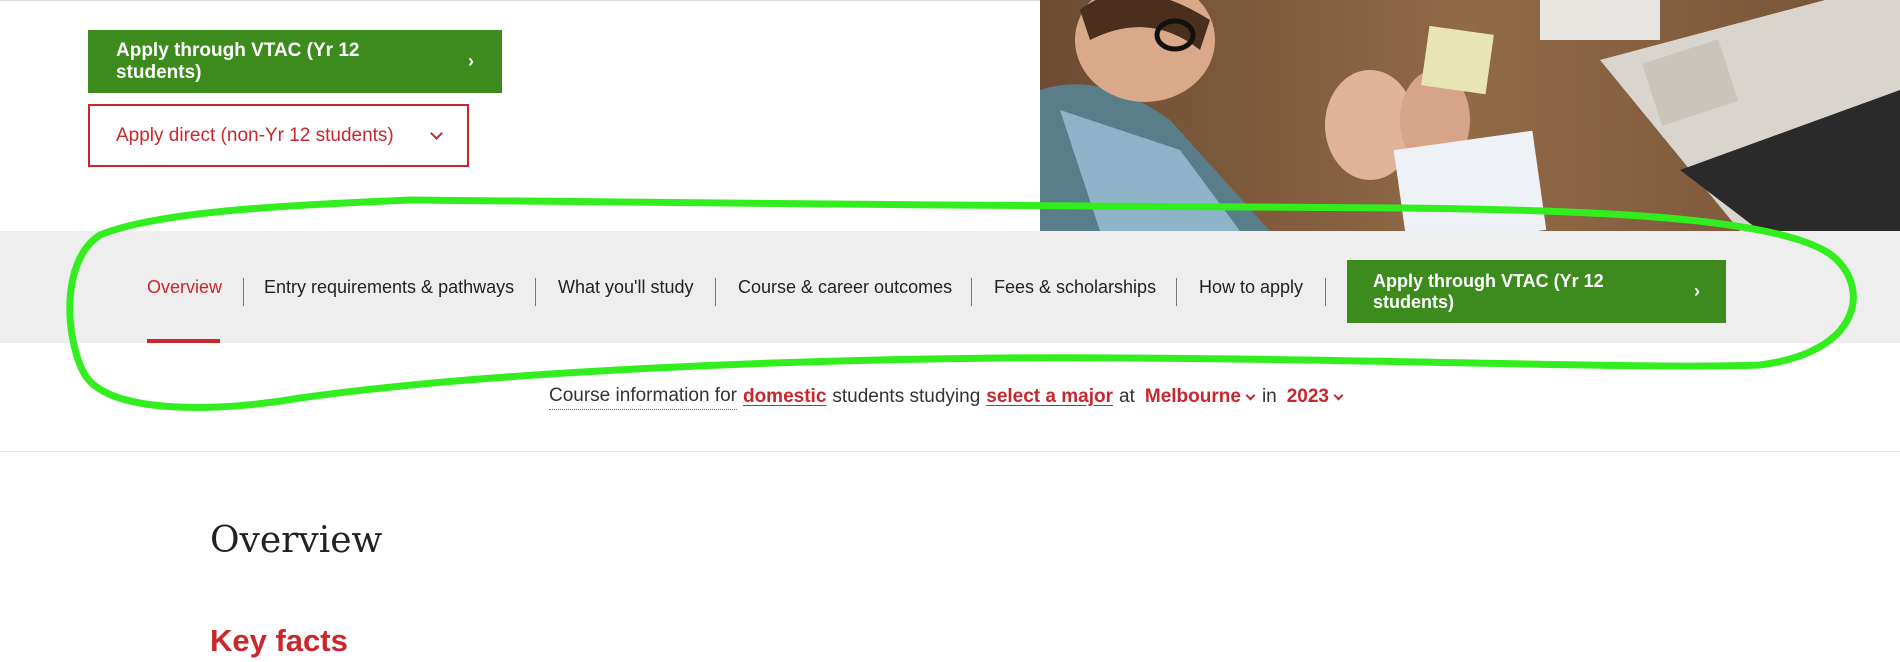 Image resolution: width=1900 pixels, height=662 pixels. Describe the element at coordinates (1251, 287) in the screenshot. I see `nav-tab-how-to-apply: How to apply` at that location.